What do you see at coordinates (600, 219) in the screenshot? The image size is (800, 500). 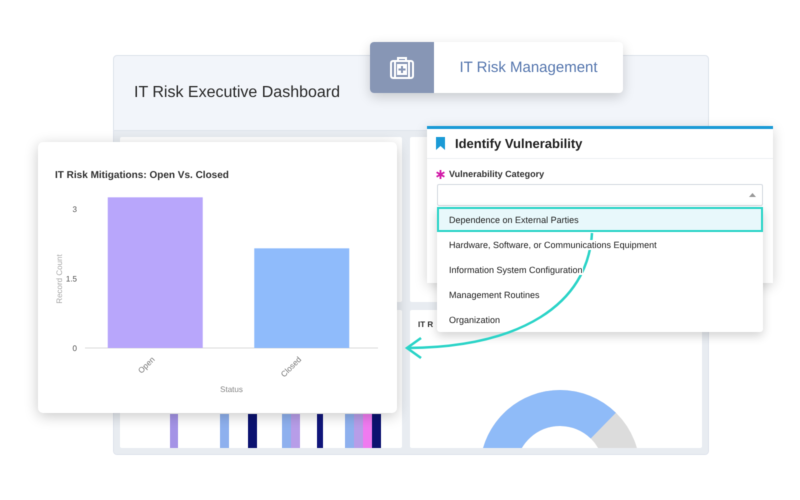 I see `dropdown-option: Dependence on External Parties` at bounding box center [600, 219].